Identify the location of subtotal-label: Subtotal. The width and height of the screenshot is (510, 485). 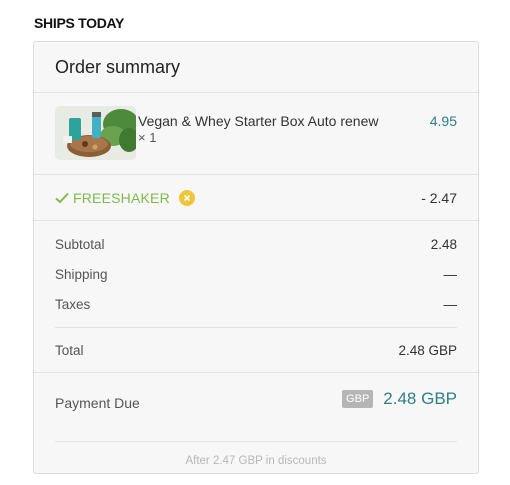
(80, 244).